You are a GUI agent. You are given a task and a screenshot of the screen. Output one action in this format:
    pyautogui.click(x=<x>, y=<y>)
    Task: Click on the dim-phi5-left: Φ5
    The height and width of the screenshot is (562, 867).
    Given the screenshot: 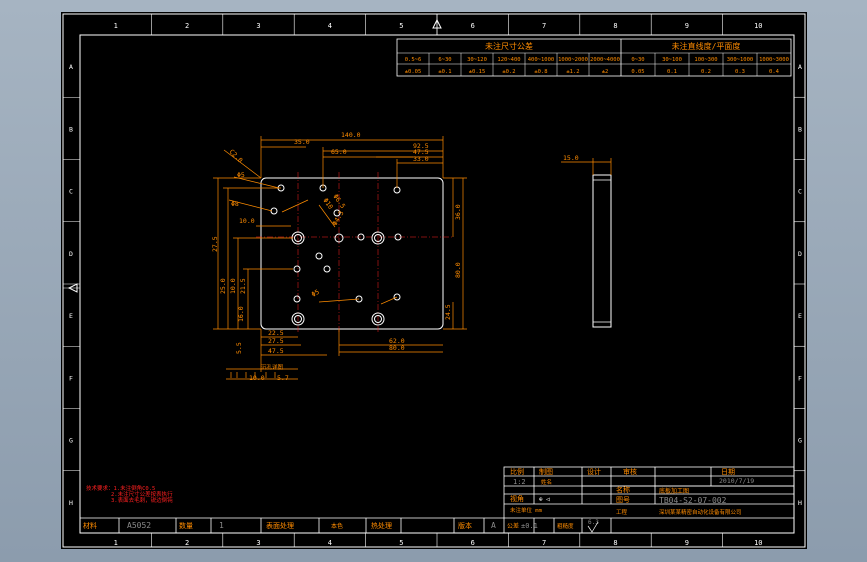 What is the action you would take?
    pyautogui.click(x=241, y=175)
    